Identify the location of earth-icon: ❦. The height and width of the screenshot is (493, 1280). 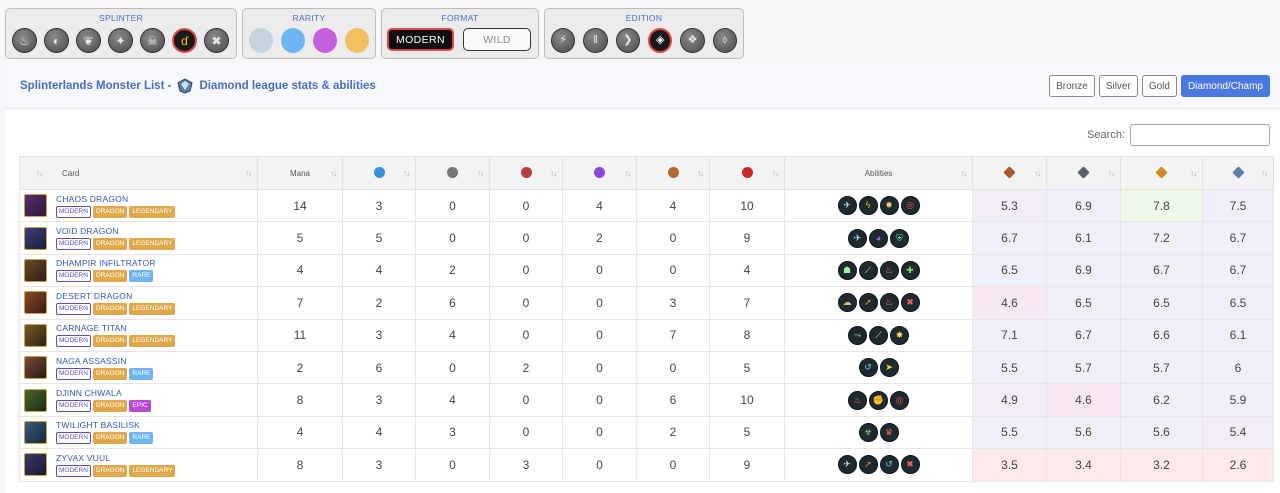
(88, 40).